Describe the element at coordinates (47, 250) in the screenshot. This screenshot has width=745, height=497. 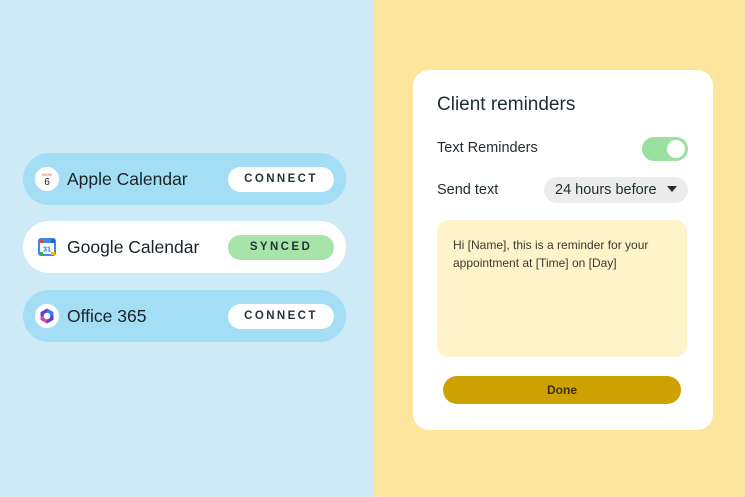
I see `google-calendar-icon-day: 31` at that location.